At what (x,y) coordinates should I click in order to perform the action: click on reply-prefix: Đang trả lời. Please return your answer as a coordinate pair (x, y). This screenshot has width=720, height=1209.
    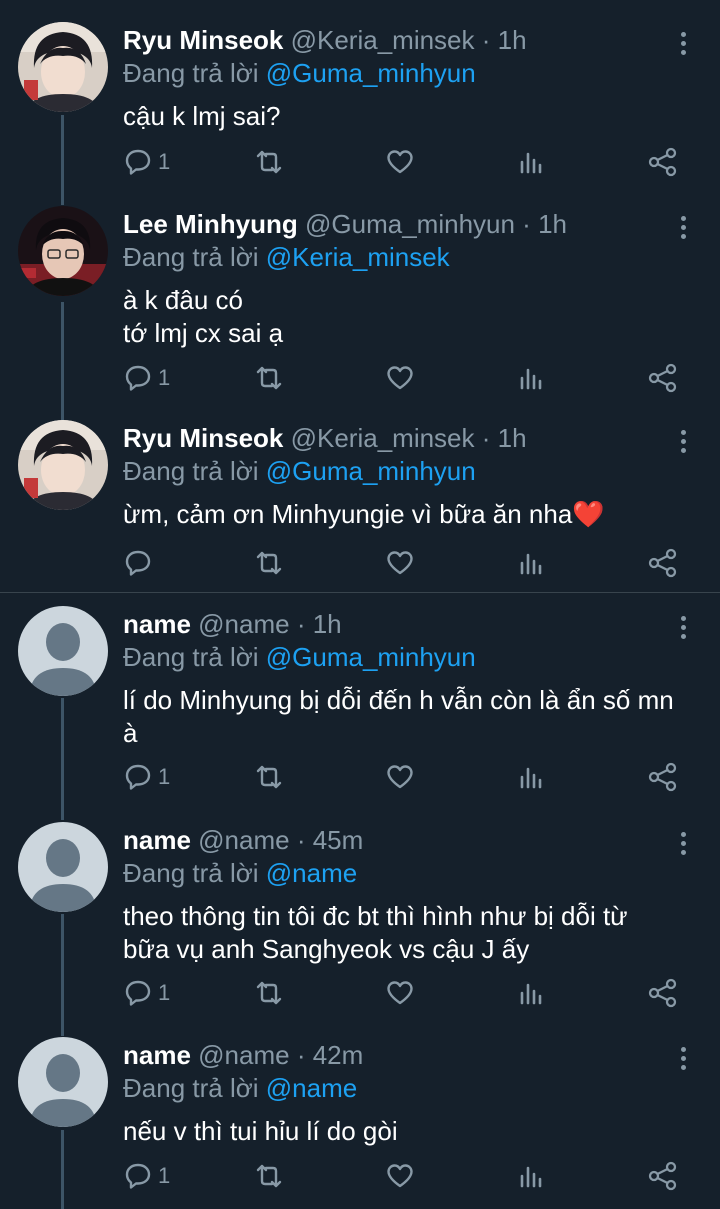
    Looking at the image, I should click on (194, 657).